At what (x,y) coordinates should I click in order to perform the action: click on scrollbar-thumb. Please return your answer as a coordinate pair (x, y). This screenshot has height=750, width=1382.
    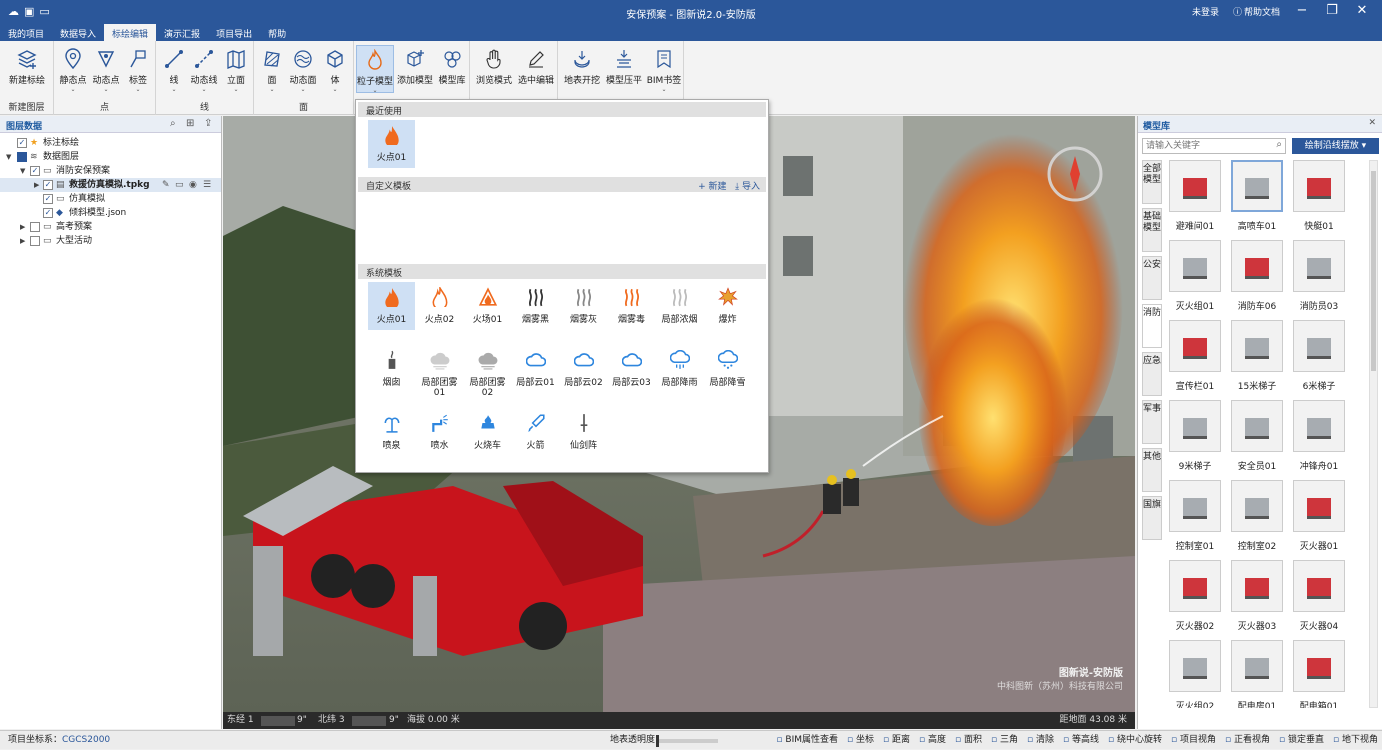
    Looking at the image, I should click on (1373, 271).